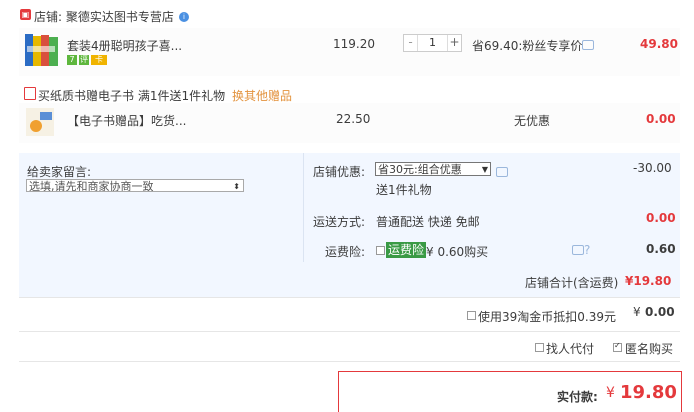 The width and height of the screenshot is (694, 412). What do you see at coordinates (339, 172) in the screenshot?
I see `discount-label: 店铺优惠:` at bounding box center [339, 172].